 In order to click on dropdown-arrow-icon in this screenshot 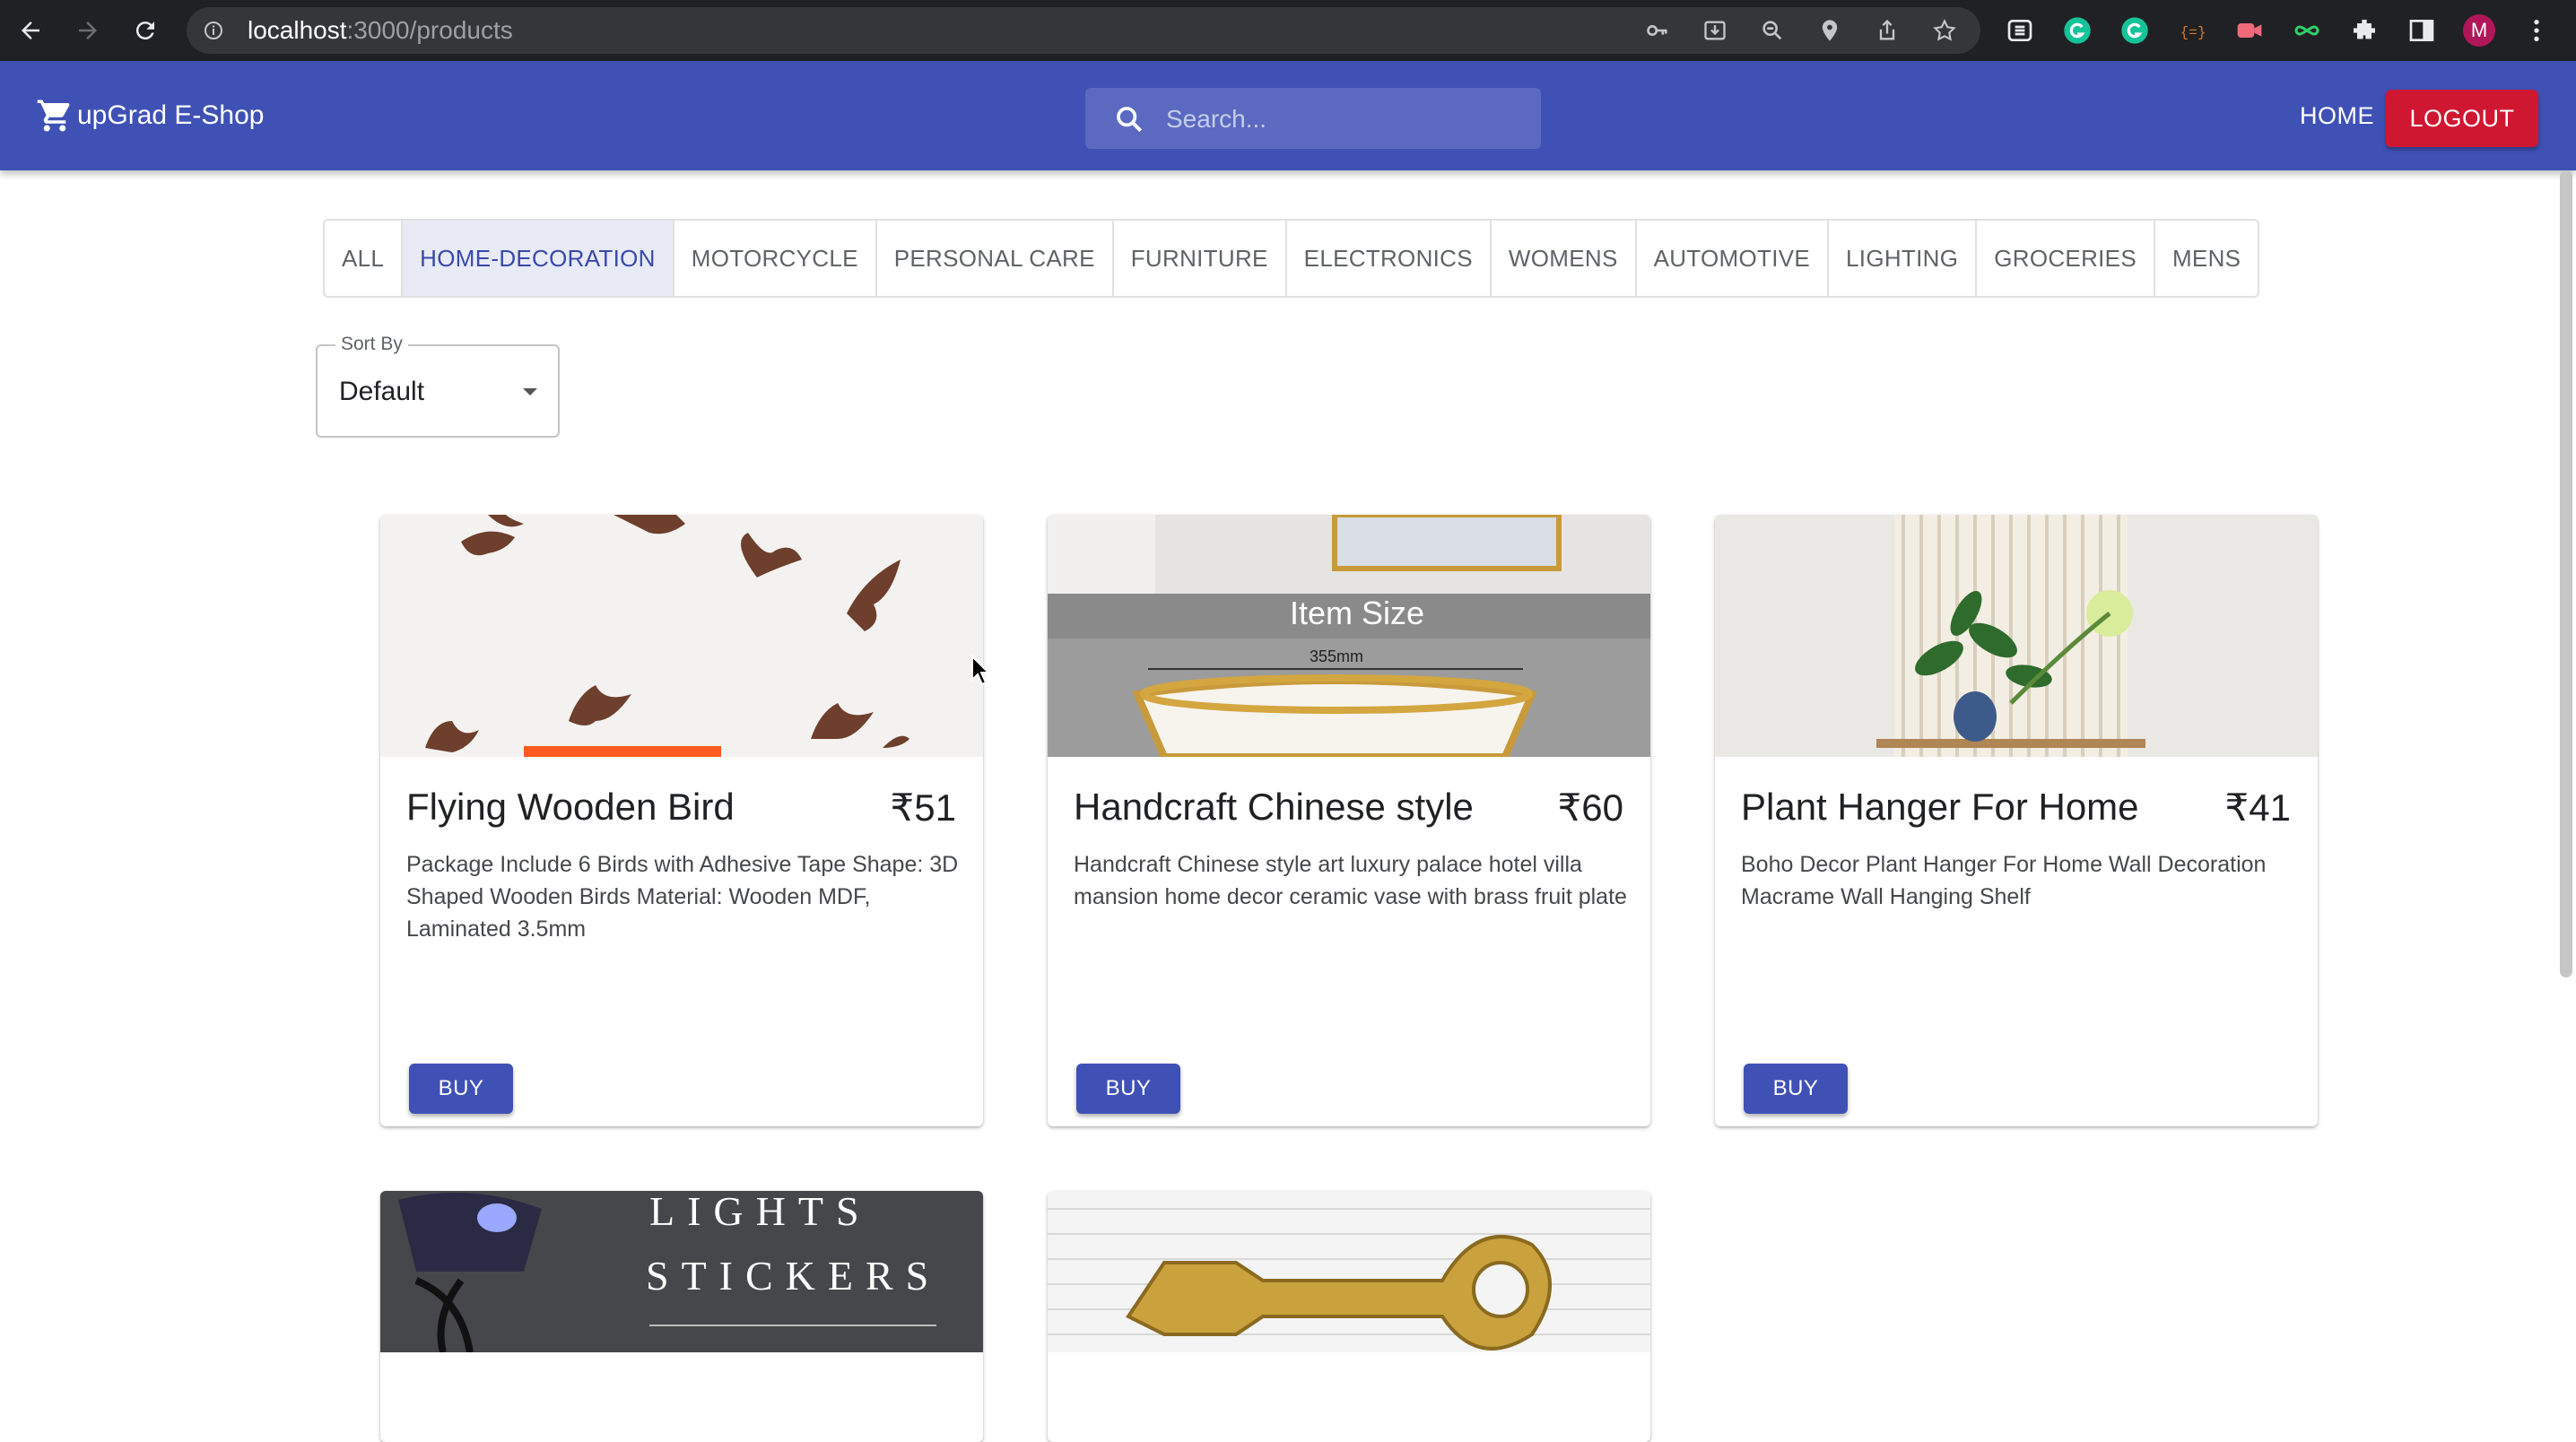, I will do `click(530, 392)`.